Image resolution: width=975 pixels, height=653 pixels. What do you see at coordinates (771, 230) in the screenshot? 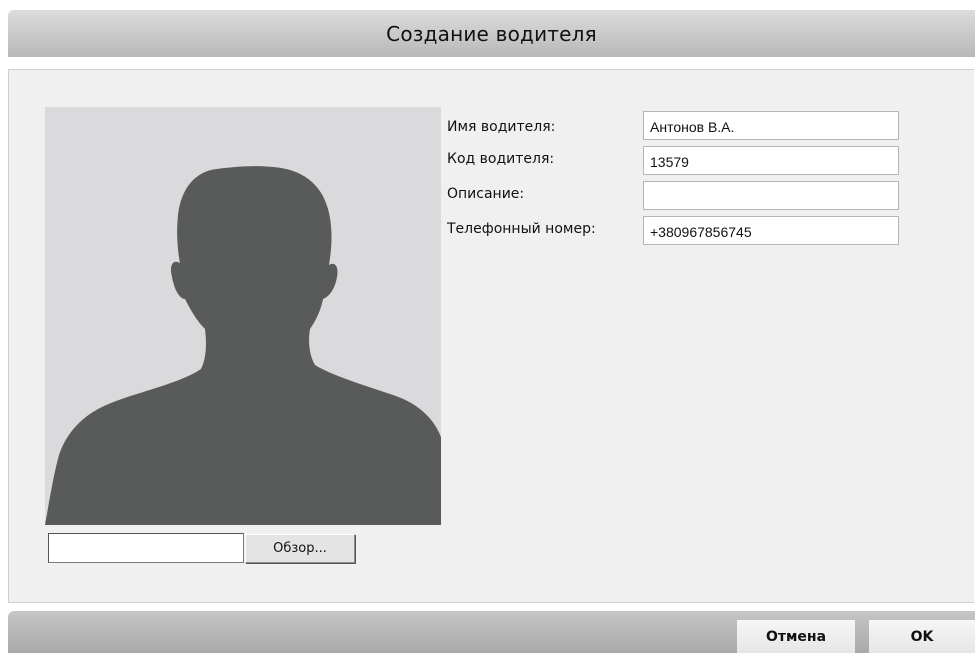
I see `phone-number-field` at bounding box center [771, 230].